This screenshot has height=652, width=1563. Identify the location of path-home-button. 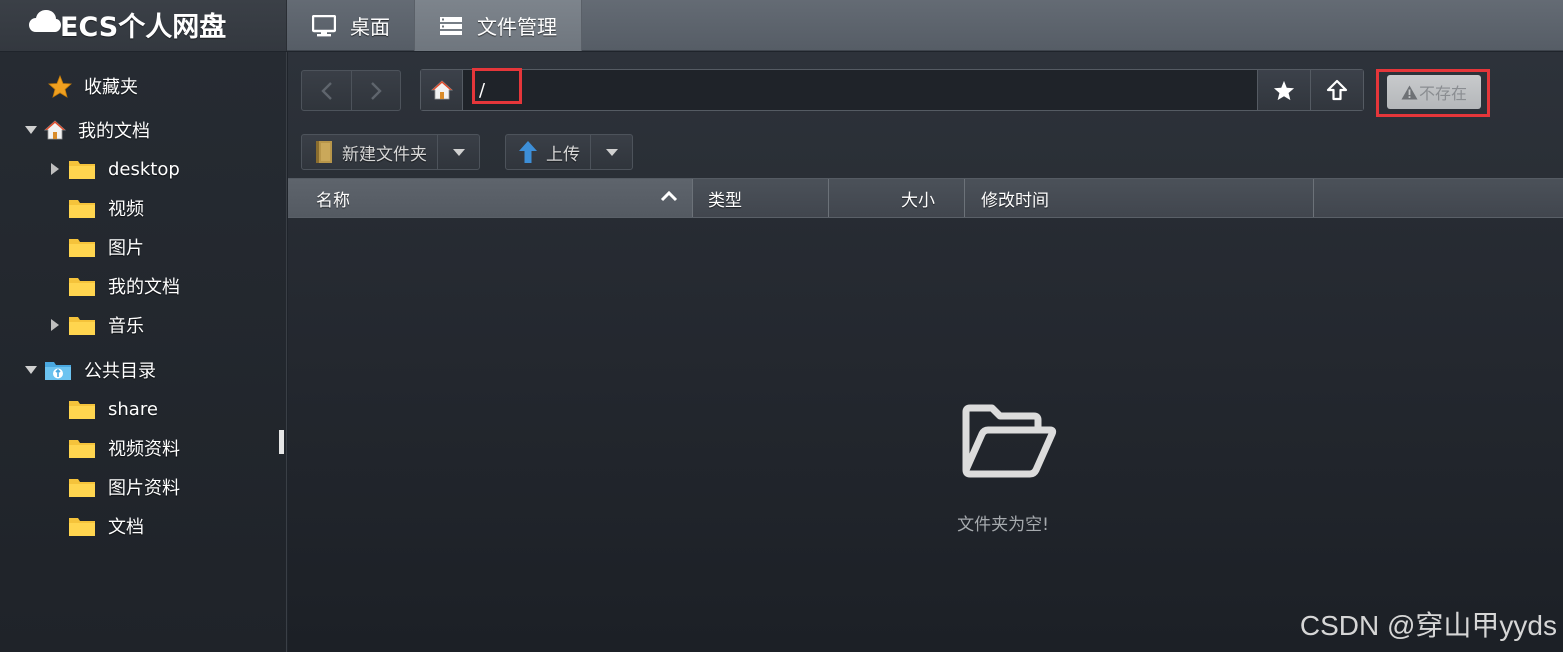
(442, 90).